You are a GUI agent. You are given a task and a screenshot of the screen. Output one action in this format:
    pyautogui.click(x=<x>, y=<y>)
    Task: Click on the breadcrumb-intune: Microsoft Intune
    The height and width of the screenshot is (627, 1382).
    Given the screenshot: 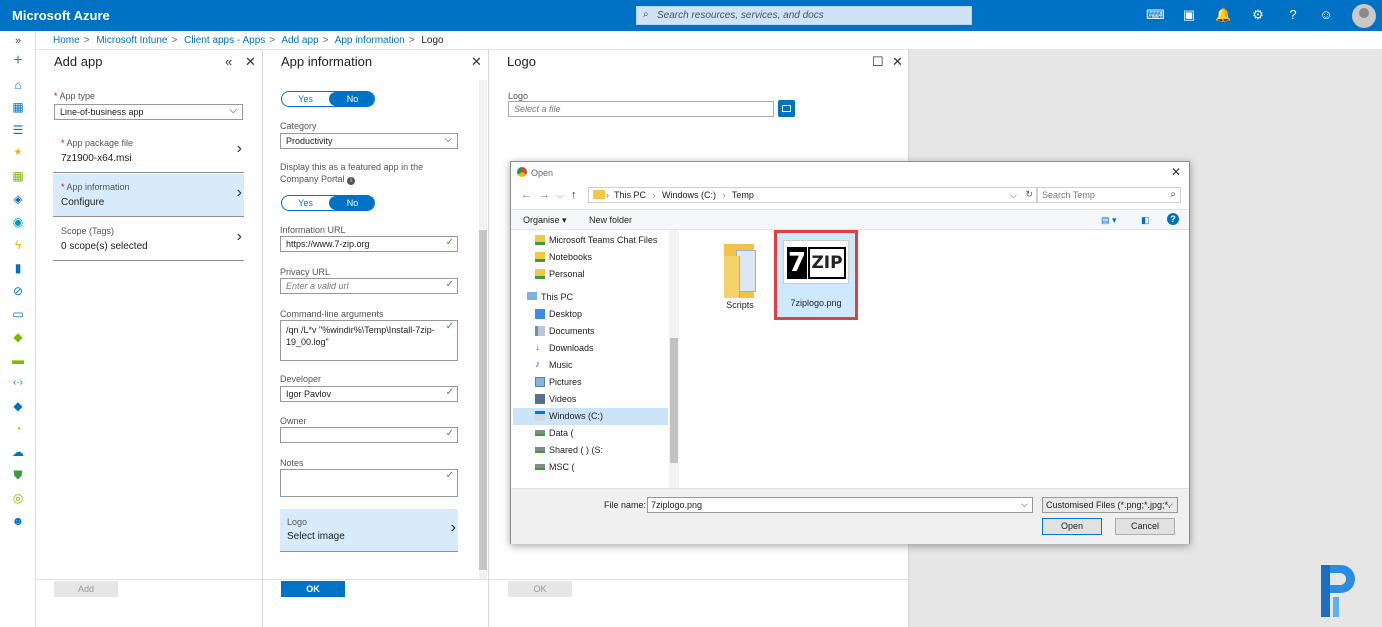 What is the action you would take?
    pyautogui.click(x=131, y=40)
    